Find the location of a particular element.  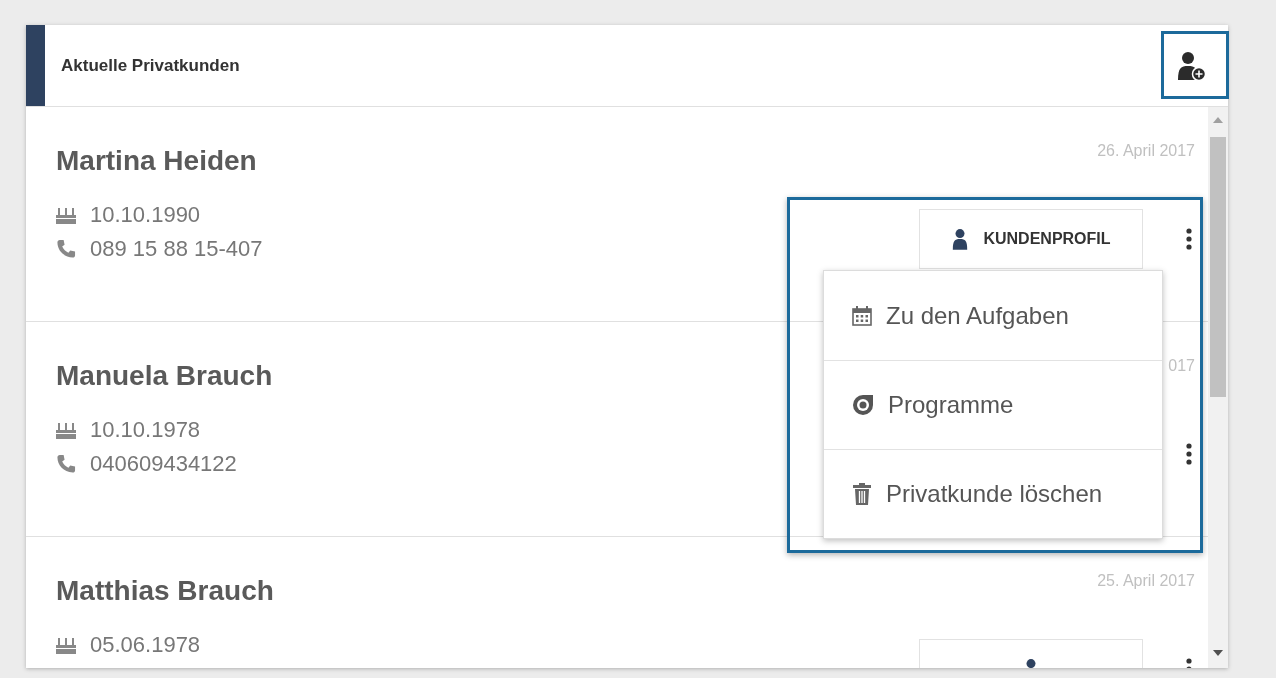

person-icon is located at coordinates (960, 239).